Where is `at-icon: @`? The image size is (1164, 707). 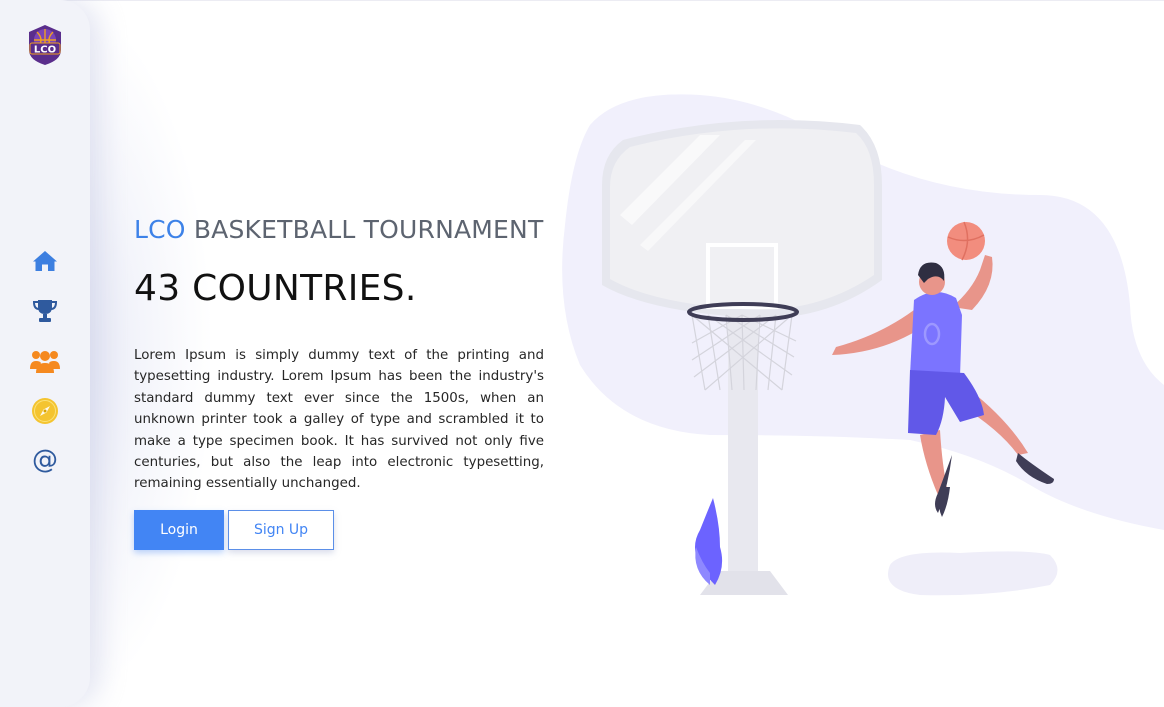
at-icon: @ is located at coordinates (45, 460).